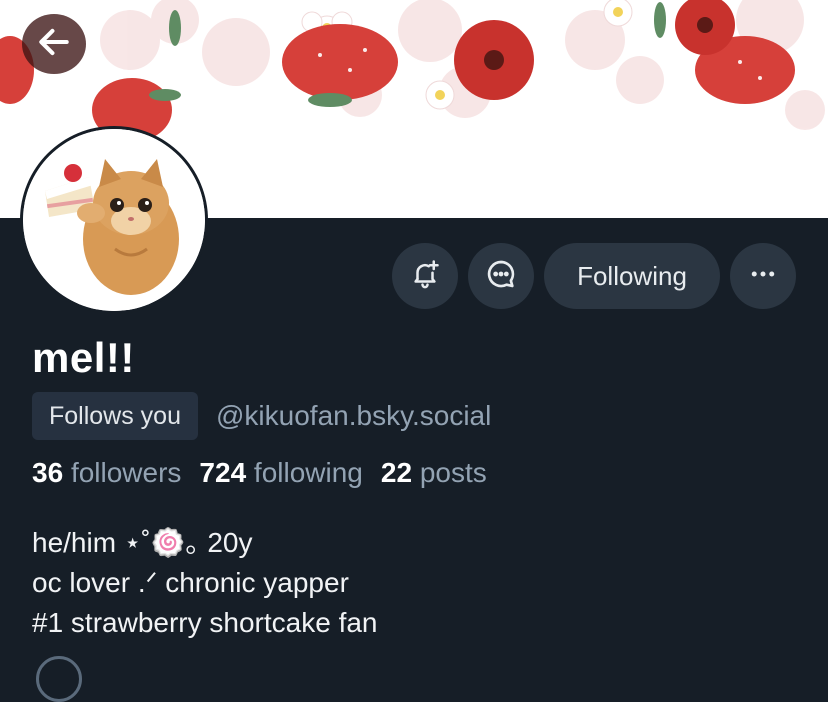  I want to click on ellipsis-icon, so click(763, 276).